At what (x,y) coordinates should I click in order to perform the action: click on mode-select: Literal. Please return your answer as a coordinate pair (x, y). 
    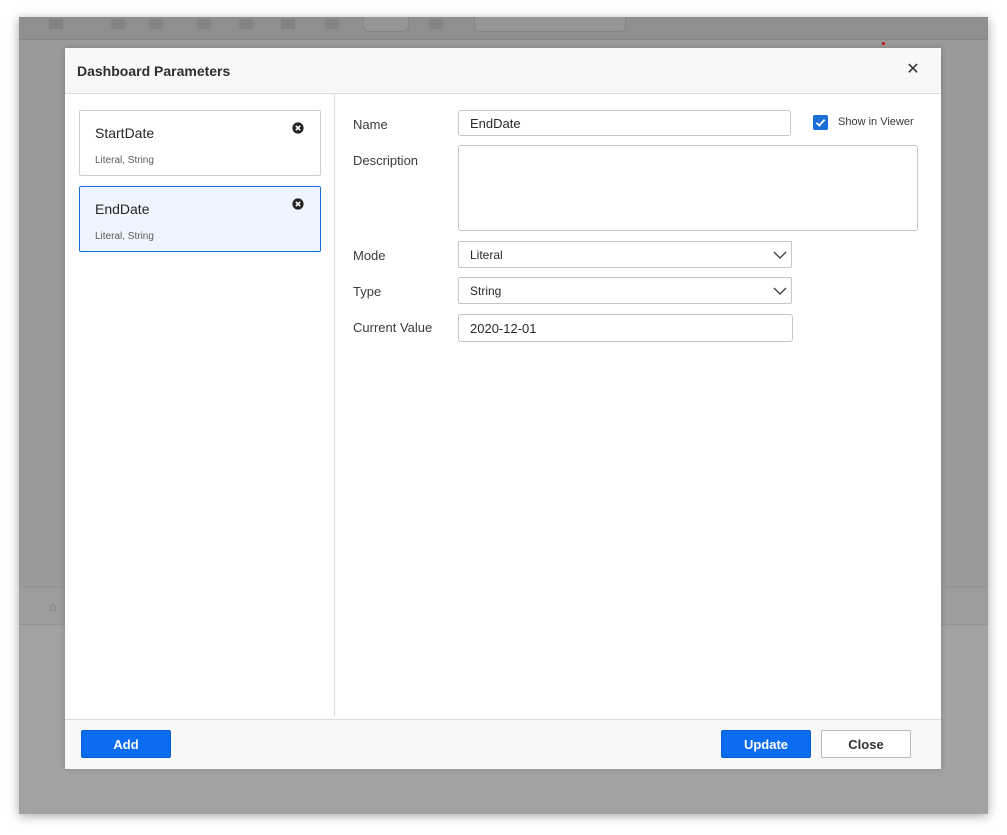
    Looking at the image, I should click on (625, 254).